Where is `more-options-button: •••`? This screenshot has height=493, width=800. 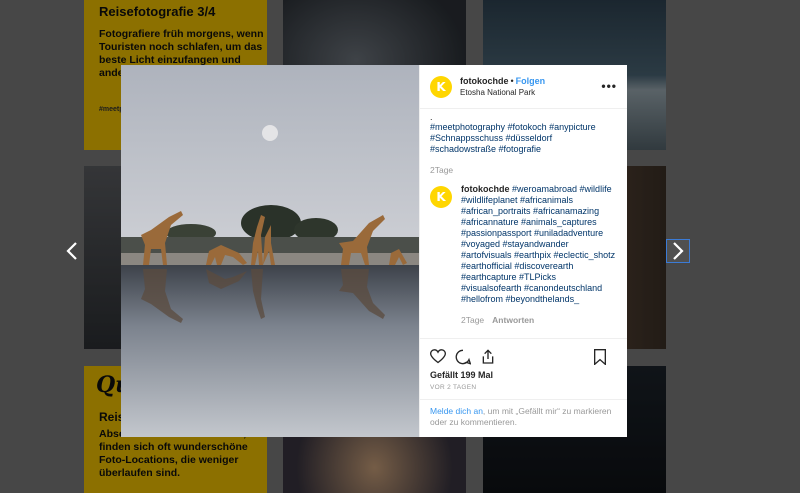
more-options-button: ••• is located at coordinates (609, 86).